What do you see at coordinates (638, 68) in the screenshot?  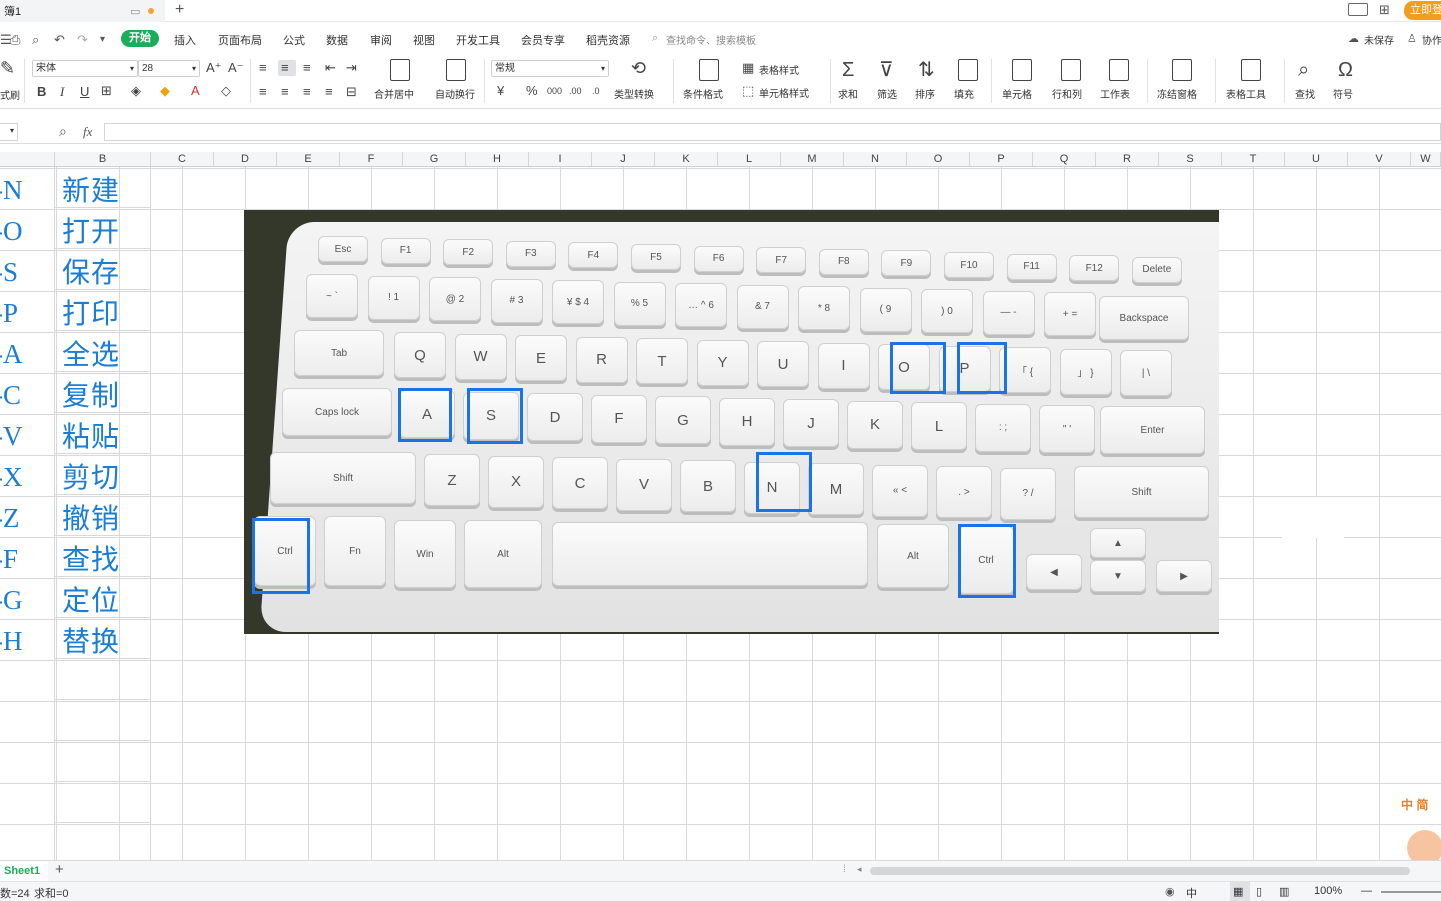 I see `type-convert-icon: ⟲` at bounding box center [638, 68].